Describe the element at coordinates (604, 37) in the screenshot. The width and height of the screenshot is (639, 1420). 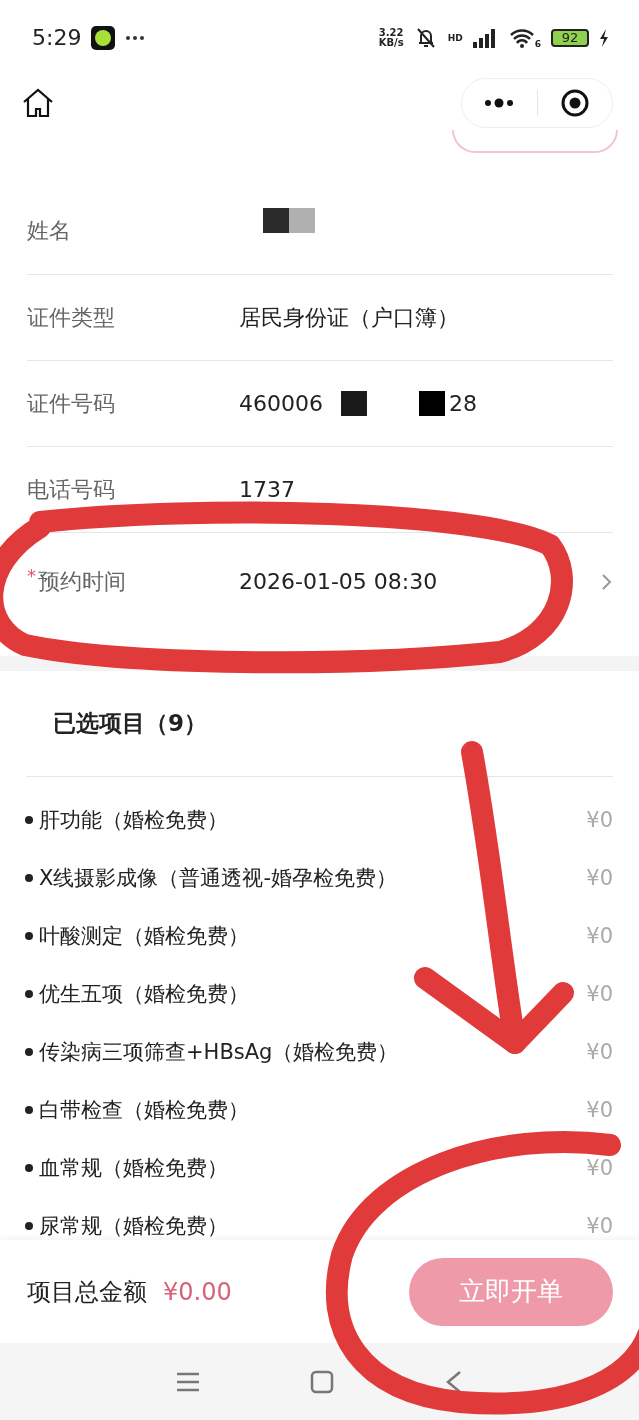
I see `charging-icon` at that location.